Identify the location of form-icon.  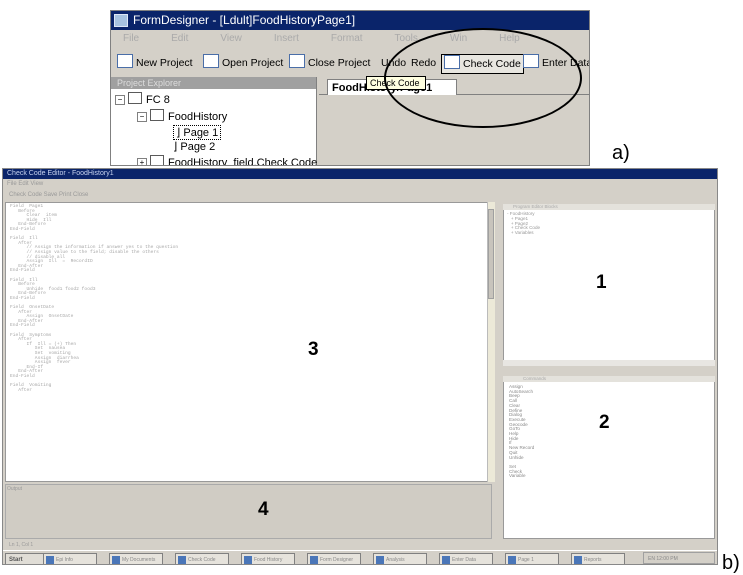
(157, 115).